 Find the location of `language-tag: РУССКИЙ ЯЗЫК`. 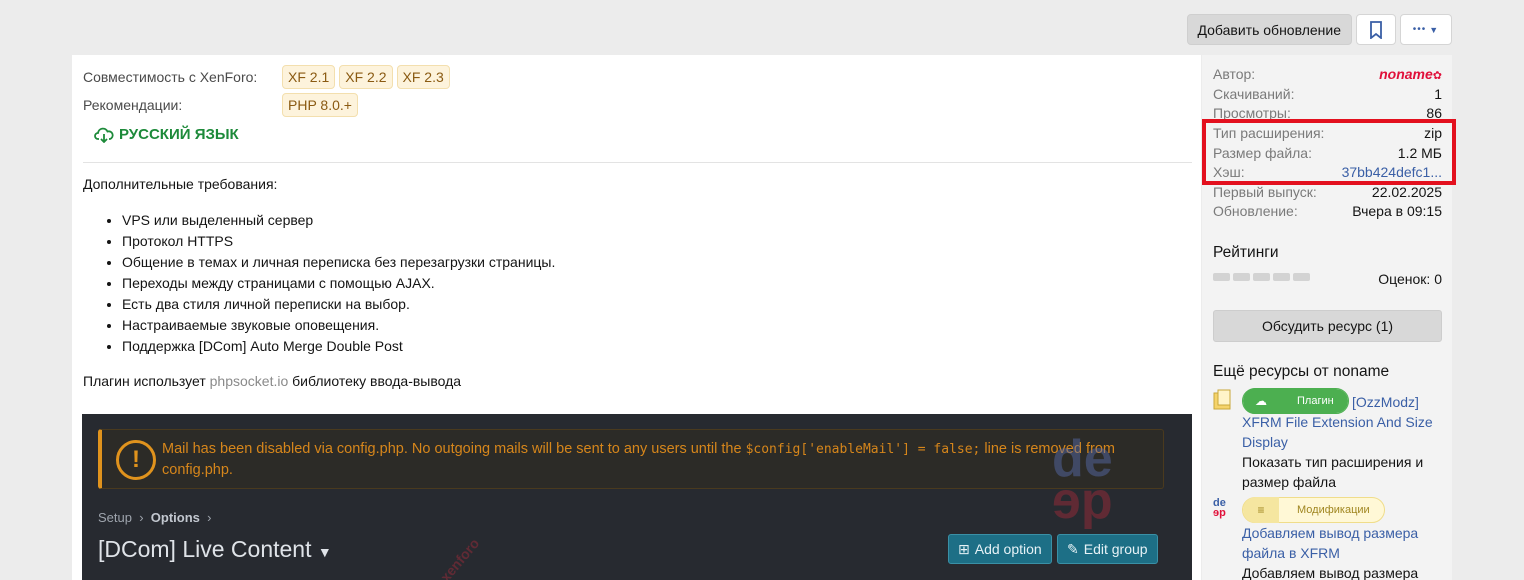

language-tag: РУССКИЙ ЯЗЫК is located at coordinates (166, 134).